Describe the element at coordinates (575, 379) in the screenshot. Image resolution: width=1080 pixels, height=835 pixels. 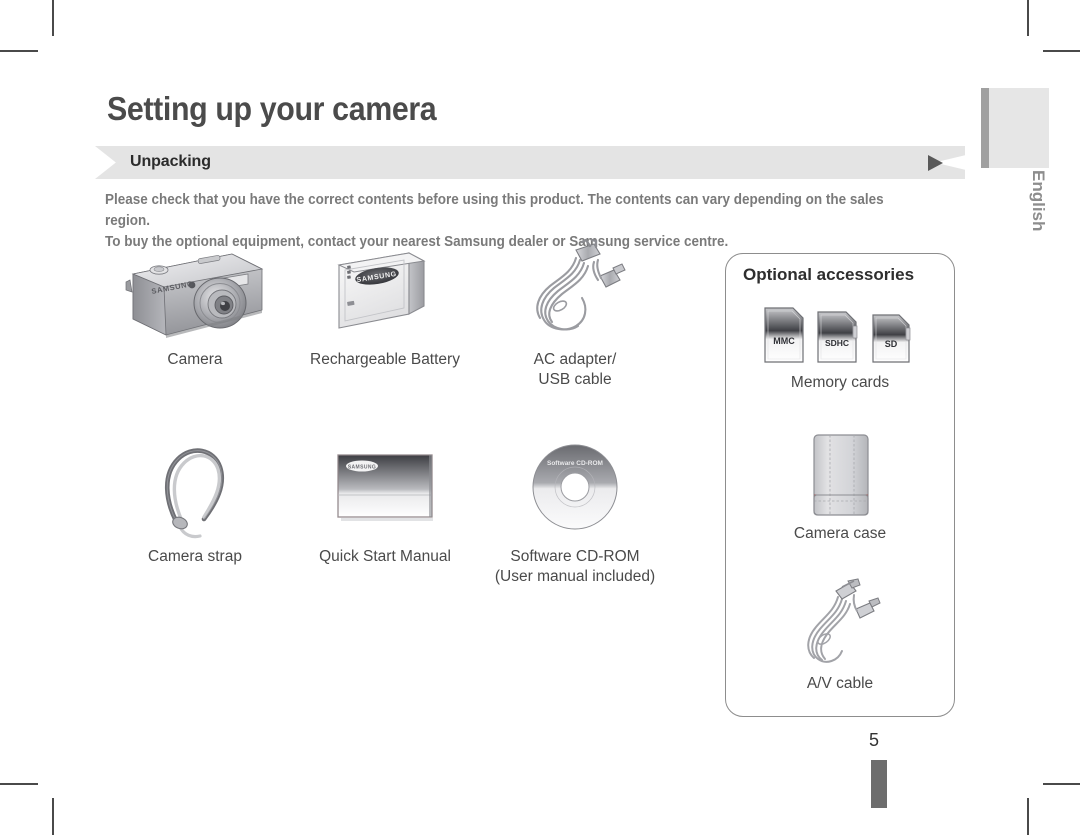
I see `content-item-label-2: USB cable` at that location.